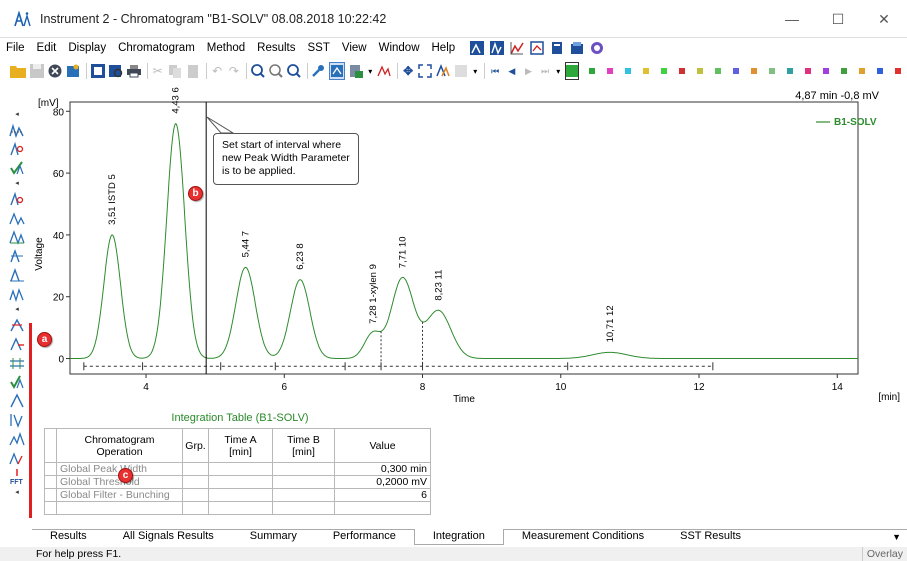 The image size is (907, 561). What do you see at coordinates (17, 148) in the screenshot?
I see `manual-integrate-icon` at bounding box center [17, 148].